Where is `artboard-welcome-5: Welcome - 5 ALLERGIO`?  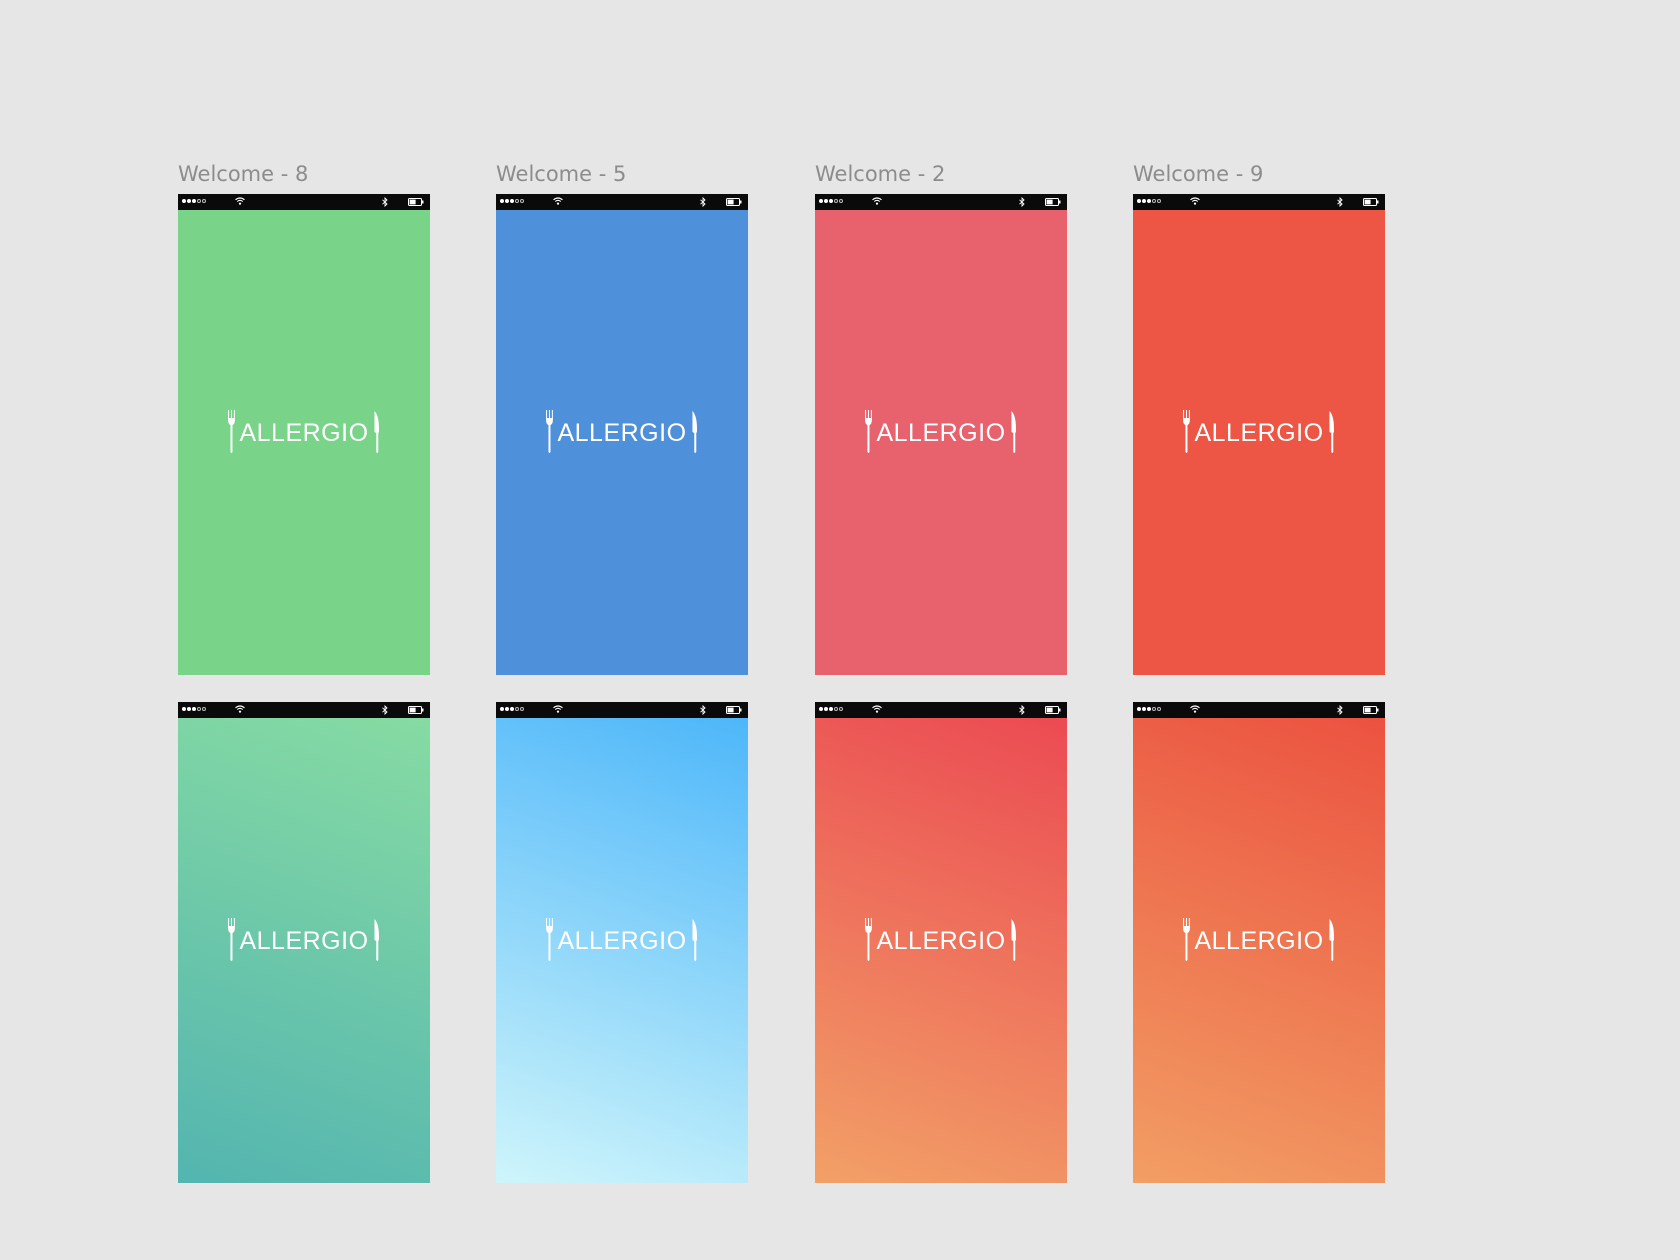 artboard-welcome-5: Welcome - 5 ALLERGIO is located at coordinates (622, 418).